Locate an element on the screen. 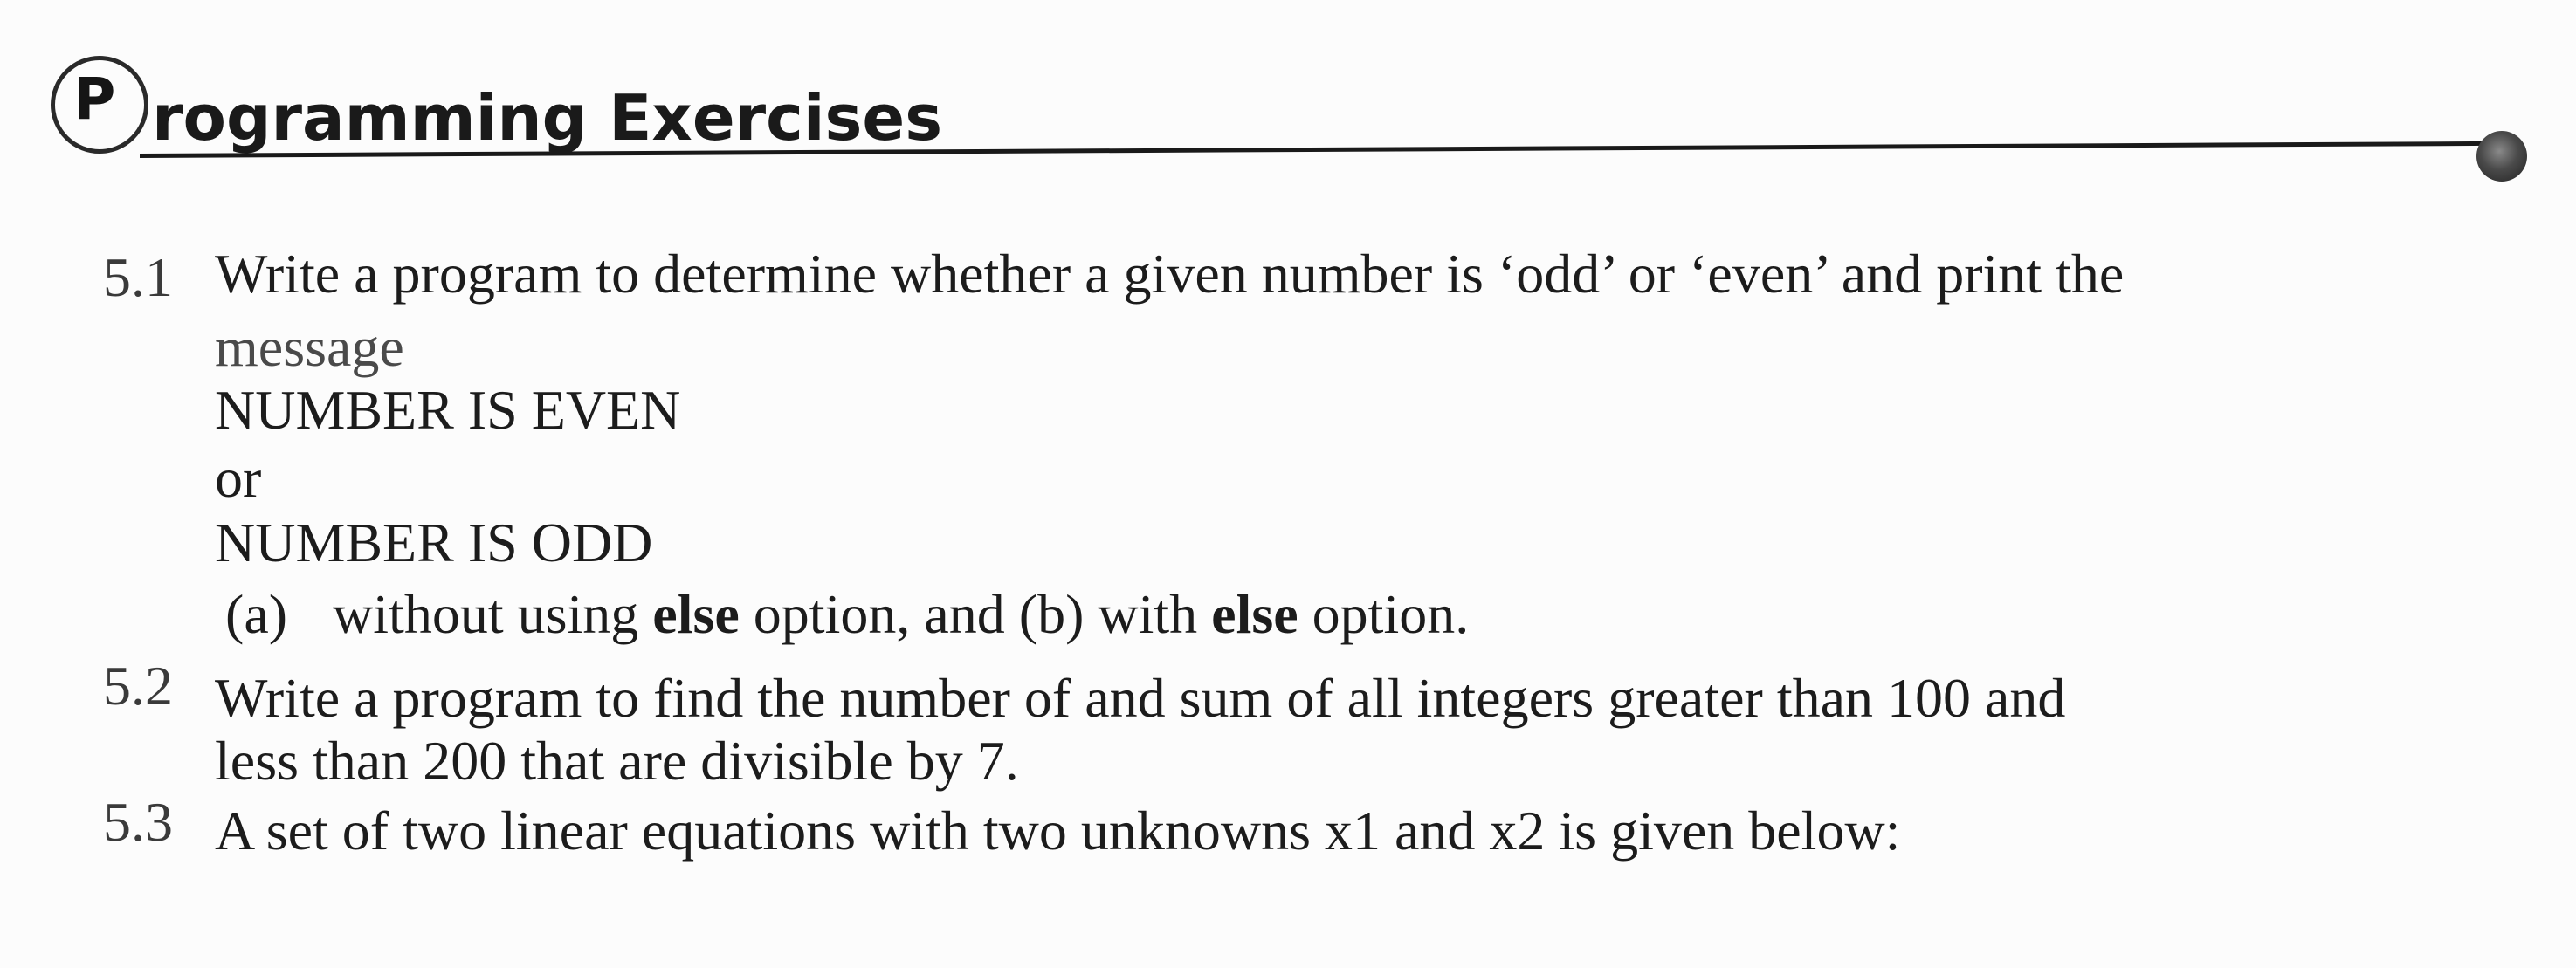 This screenshot has width=2576, height=968. exercise-text-line: less than 200 that are divisible by 7. is located at coordinates (617, 761).